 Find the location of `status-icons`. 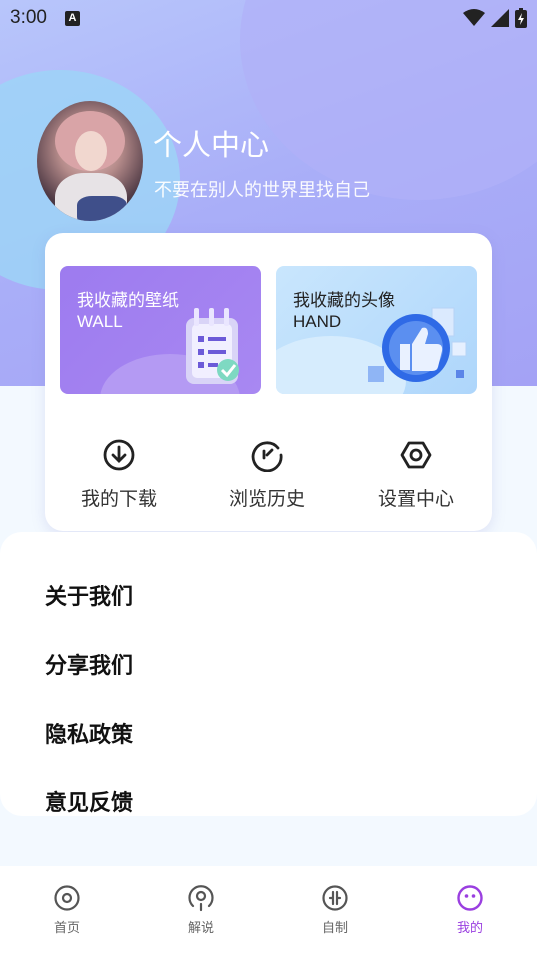

status-icons is located at coordinates (495, 18).